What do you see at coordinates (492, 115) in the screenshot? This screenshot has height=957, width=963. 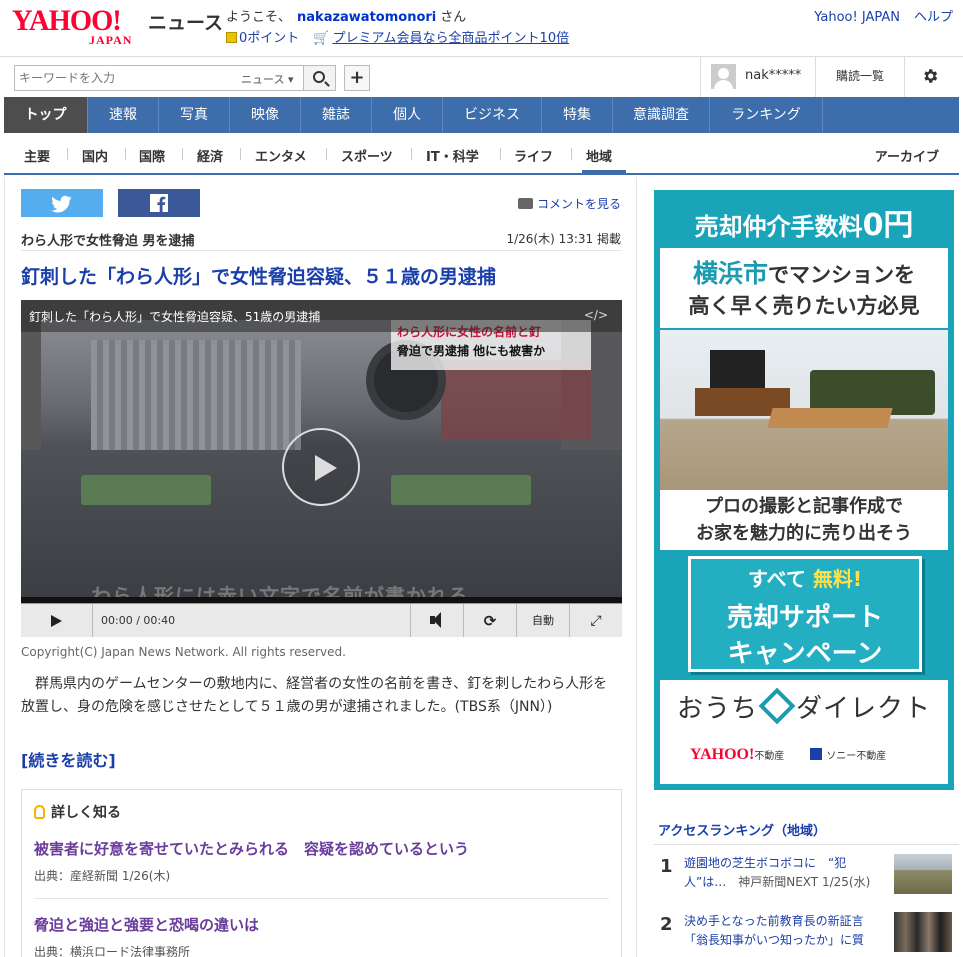 I see `tab-business: ビジネス` at bounding box center [492, 115].